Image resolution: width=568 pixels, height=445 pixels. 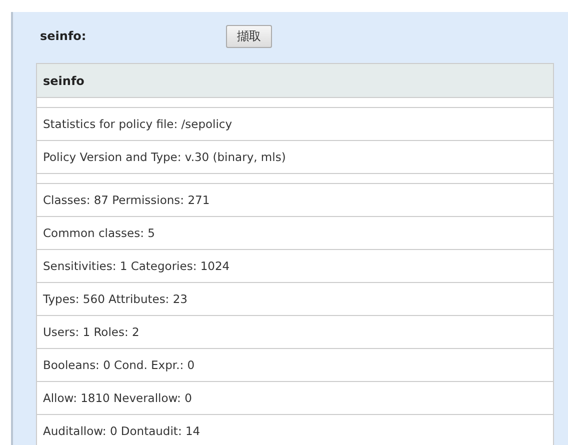 I want to click on table-cell: Auditallow: 0 Dontaudit: 14, so click(x=295, y=430).